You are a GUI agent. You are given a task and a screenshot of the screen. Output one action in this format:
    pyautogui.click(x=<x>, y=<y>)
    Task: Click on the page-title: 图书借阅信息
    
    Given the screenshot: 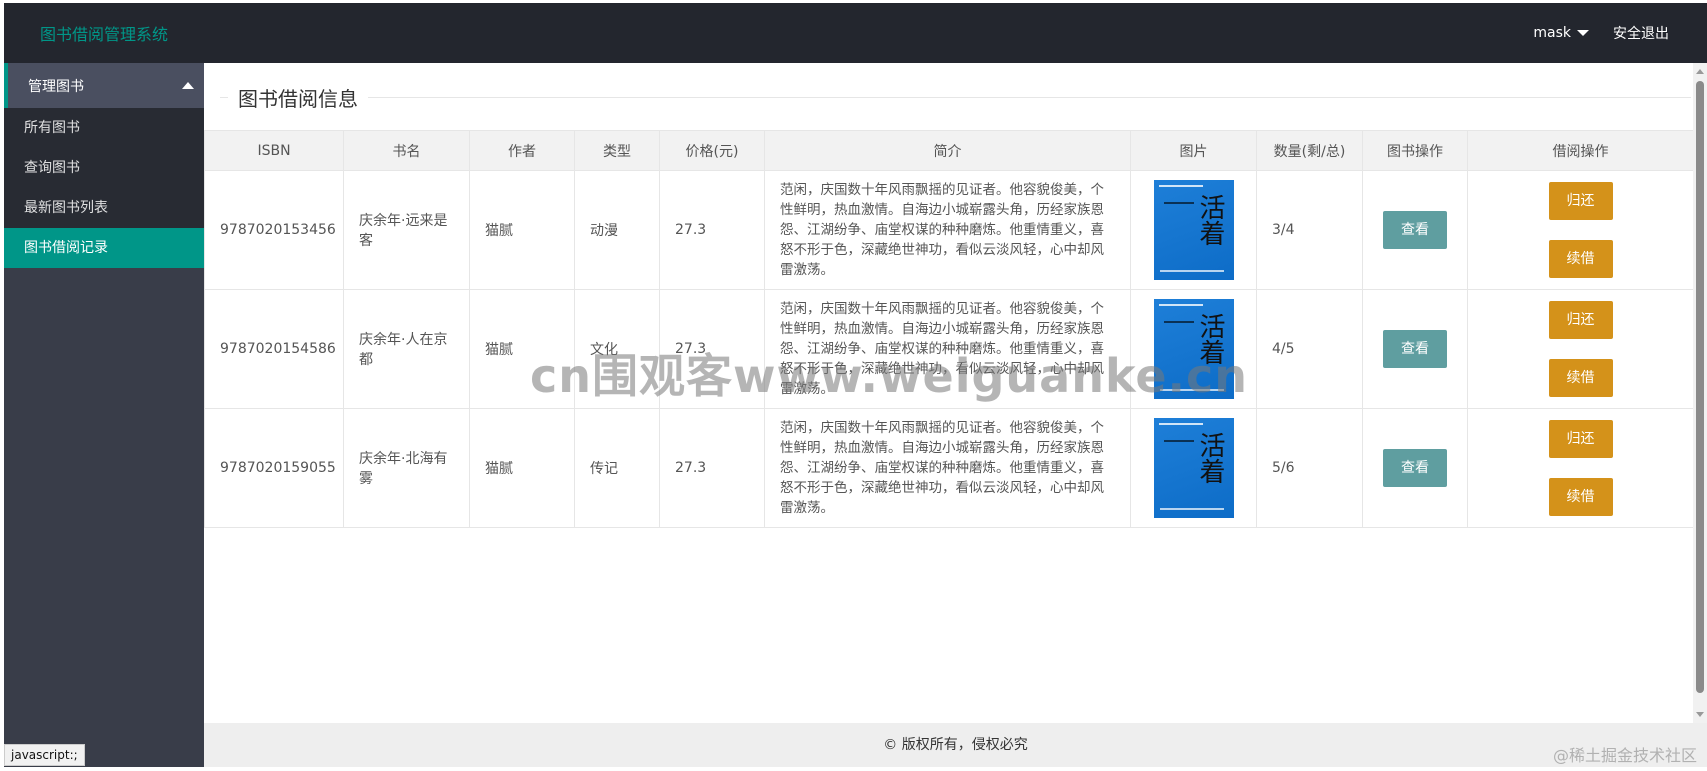 What is the action you would take?
    pyautogui.click(x=298, y=97)
    